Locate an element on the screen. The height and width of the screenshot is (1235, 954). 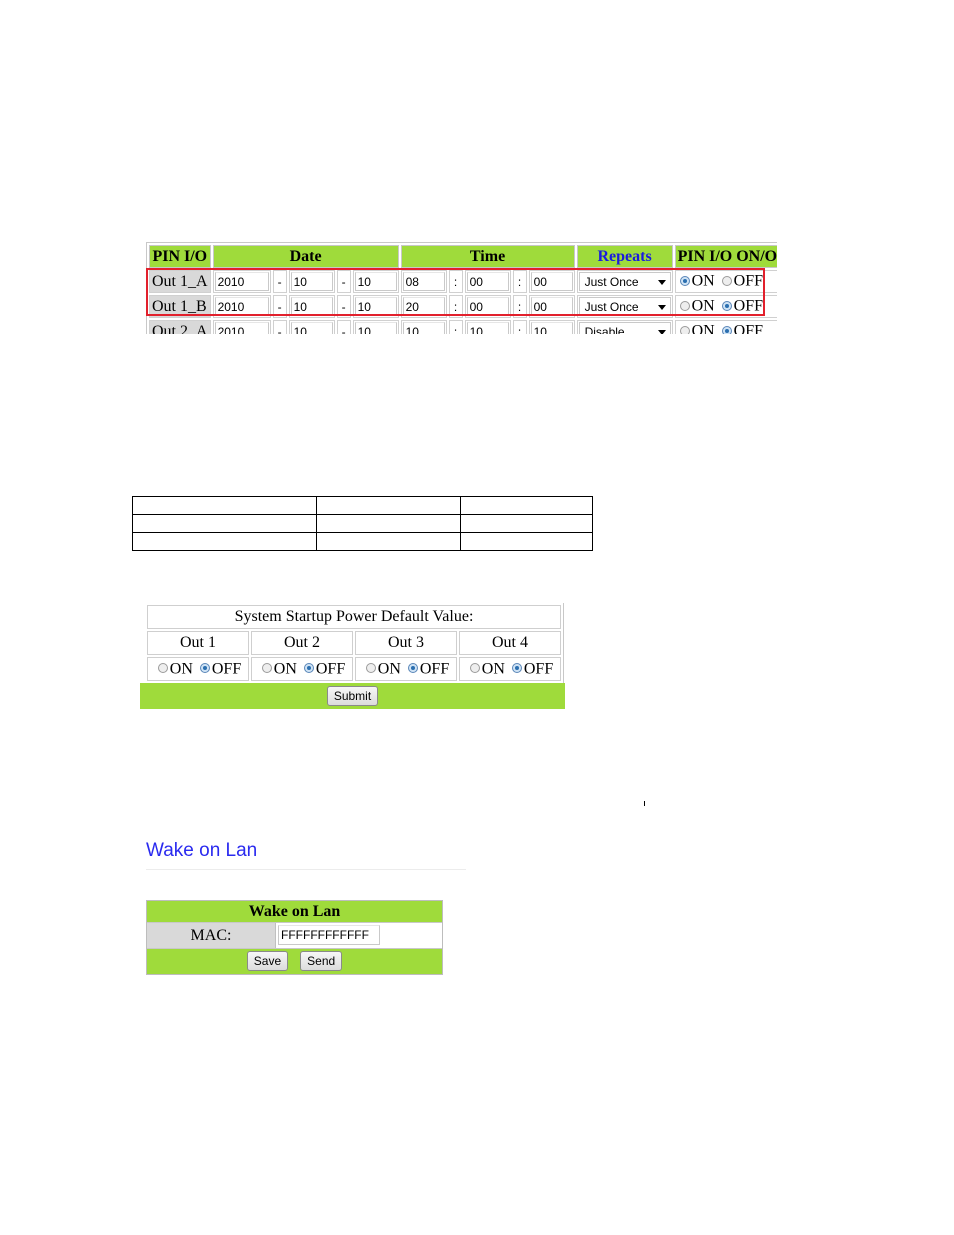
divider is located at coordinates (306, 869).